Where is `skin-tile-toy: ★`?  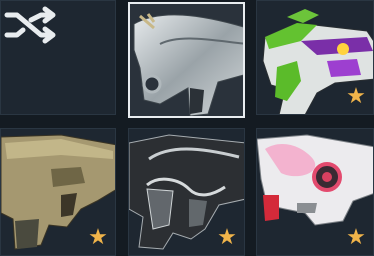 skin-tile-toy: ★ is located at coordinates (315, 57).